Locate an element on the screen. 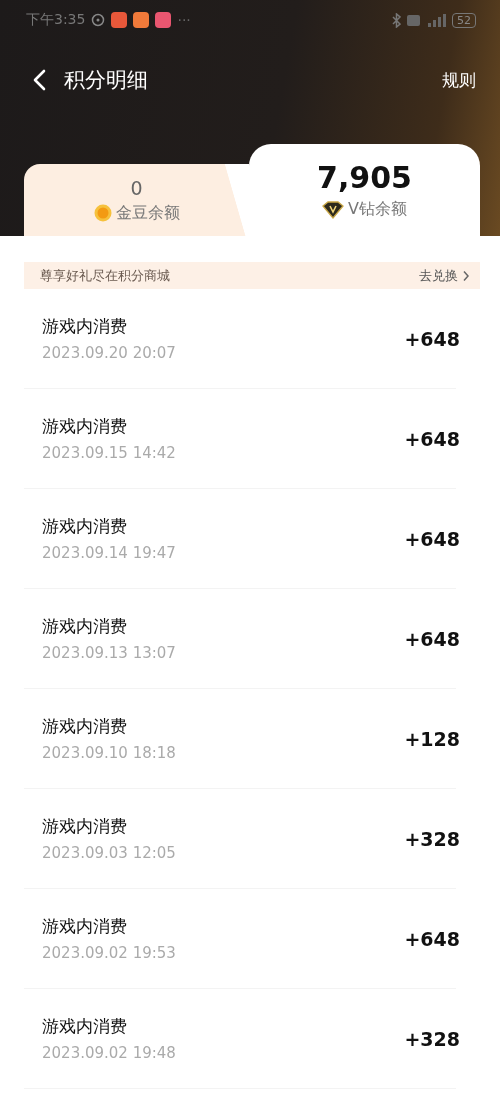 This screenshot has width=500, height=1094. balance-tab: 0 金豆余额 is located at coordinates (136, 200).